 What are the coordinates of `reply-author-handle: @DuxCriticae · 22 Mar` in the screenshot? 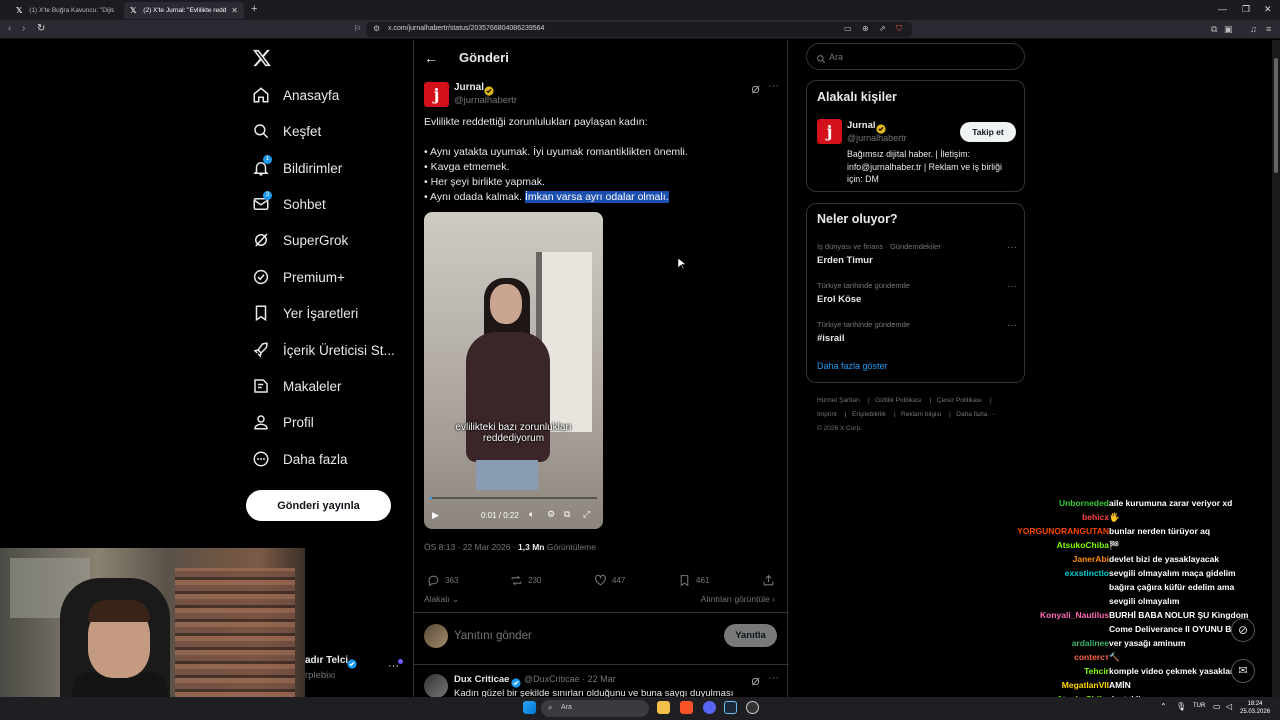 It's located at (570, 679).